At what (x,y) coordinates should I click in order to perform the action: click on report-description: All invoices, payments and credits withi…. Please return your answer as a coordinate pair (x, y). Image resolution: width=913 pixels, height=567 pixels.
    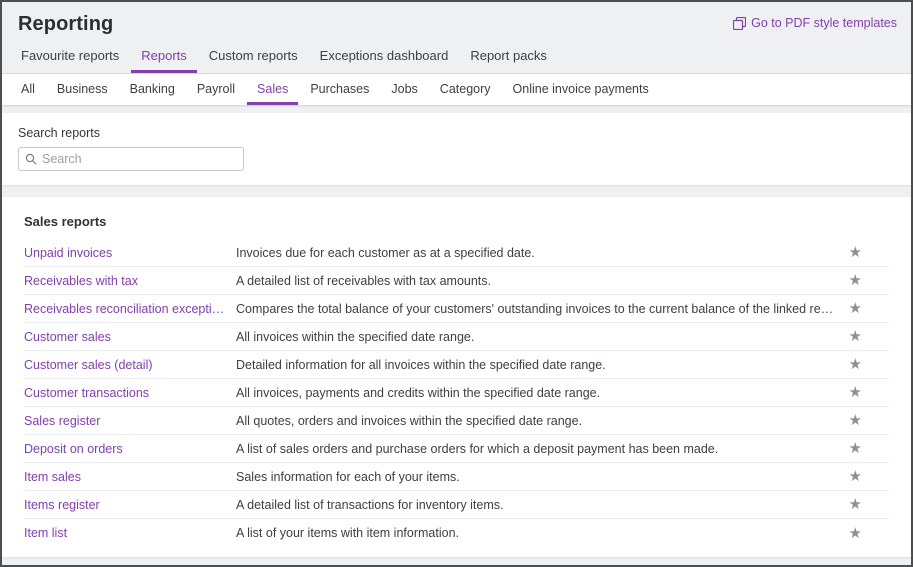
    Looking at the image, I should click on (418, 392).